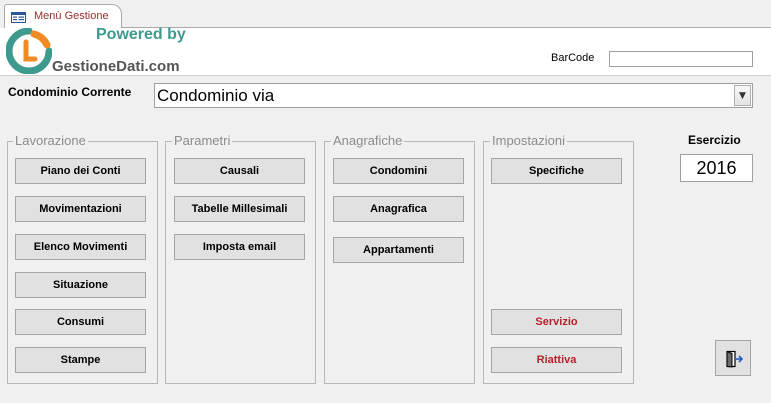  Describe the element at coordinates (71, 16) in the screenshot. I see `tab-label: Menù Gestione` at that location.